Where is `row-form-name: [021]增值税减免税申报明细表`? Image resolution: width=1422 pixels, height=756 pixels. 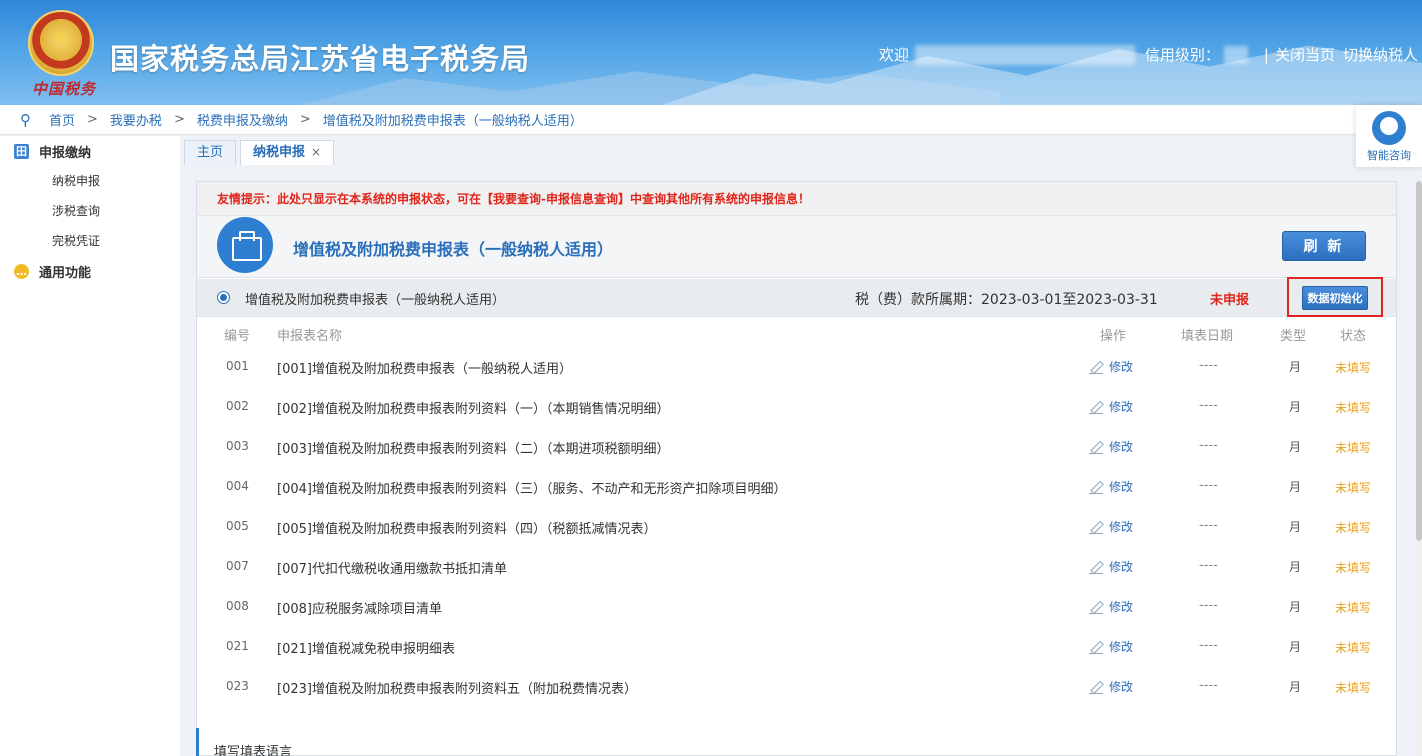
row-form-name: [021]增值税减免税申报明细表 is located at coordinates (366, 649).